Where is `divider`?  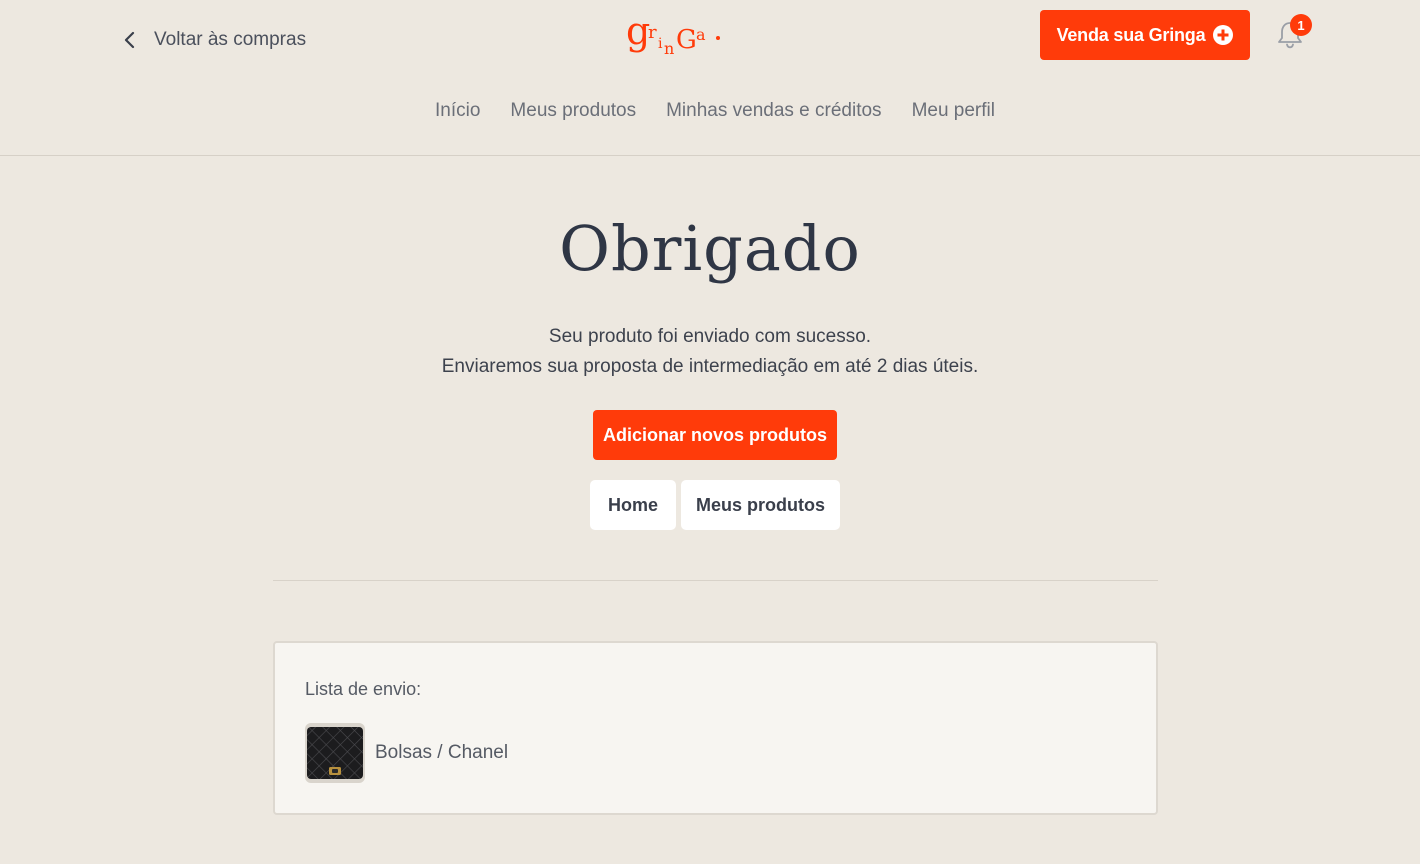 divider is located at coordinates (715, 580).